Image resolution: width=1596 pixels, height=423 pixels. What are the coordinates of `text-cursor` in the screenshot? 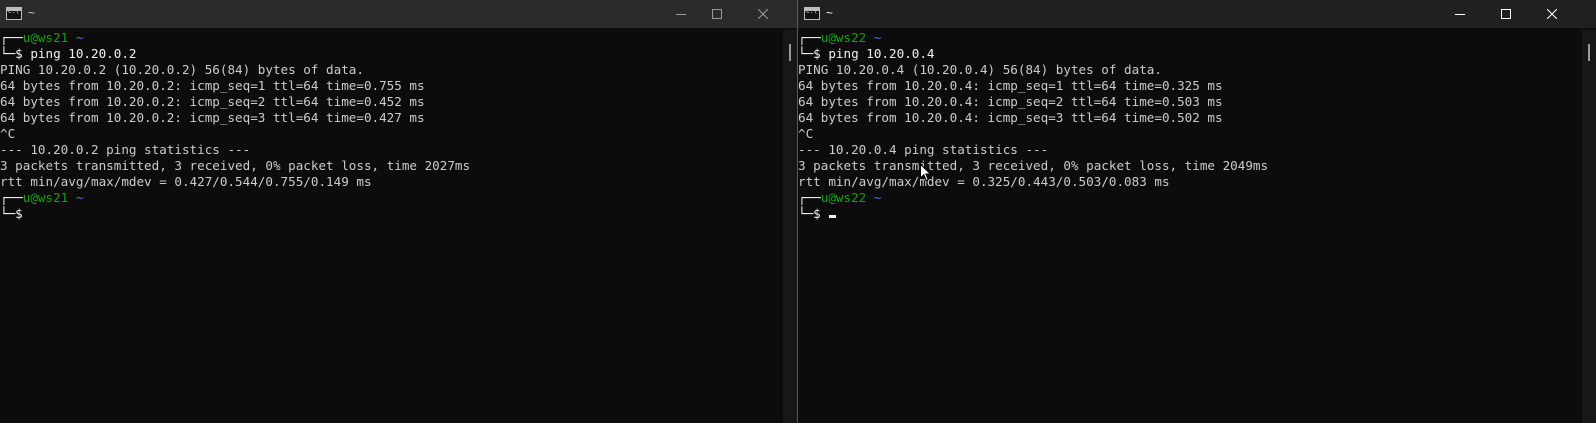 It's located at (833, 216).